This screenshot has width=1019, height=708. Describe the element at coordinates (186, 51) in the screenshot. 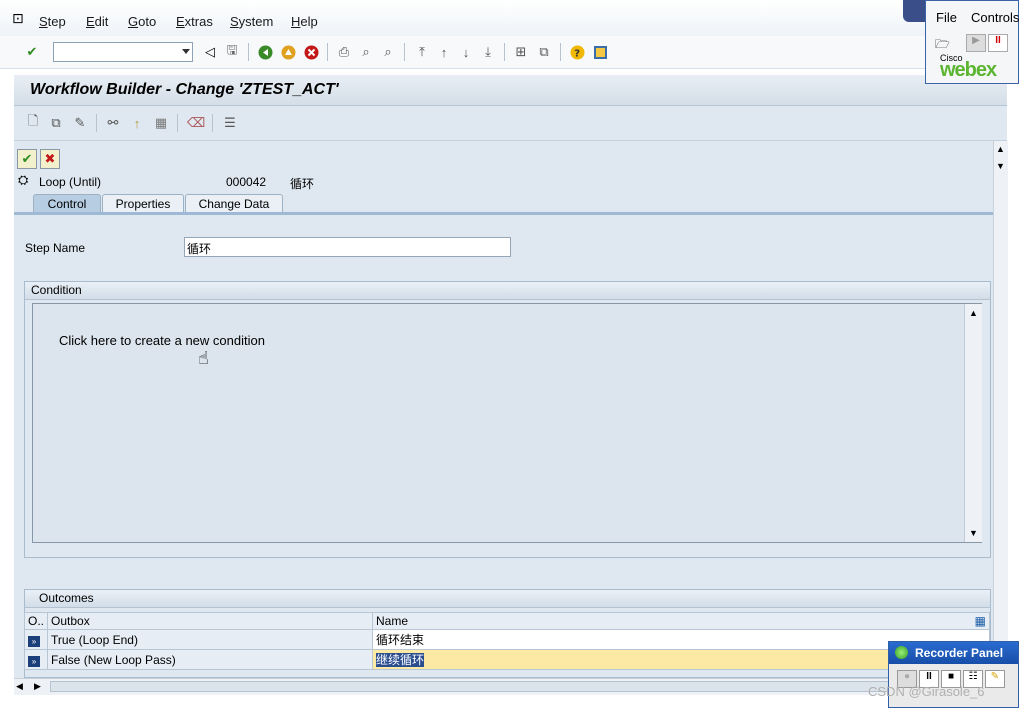

I see `chevron-down-icon` at that location.